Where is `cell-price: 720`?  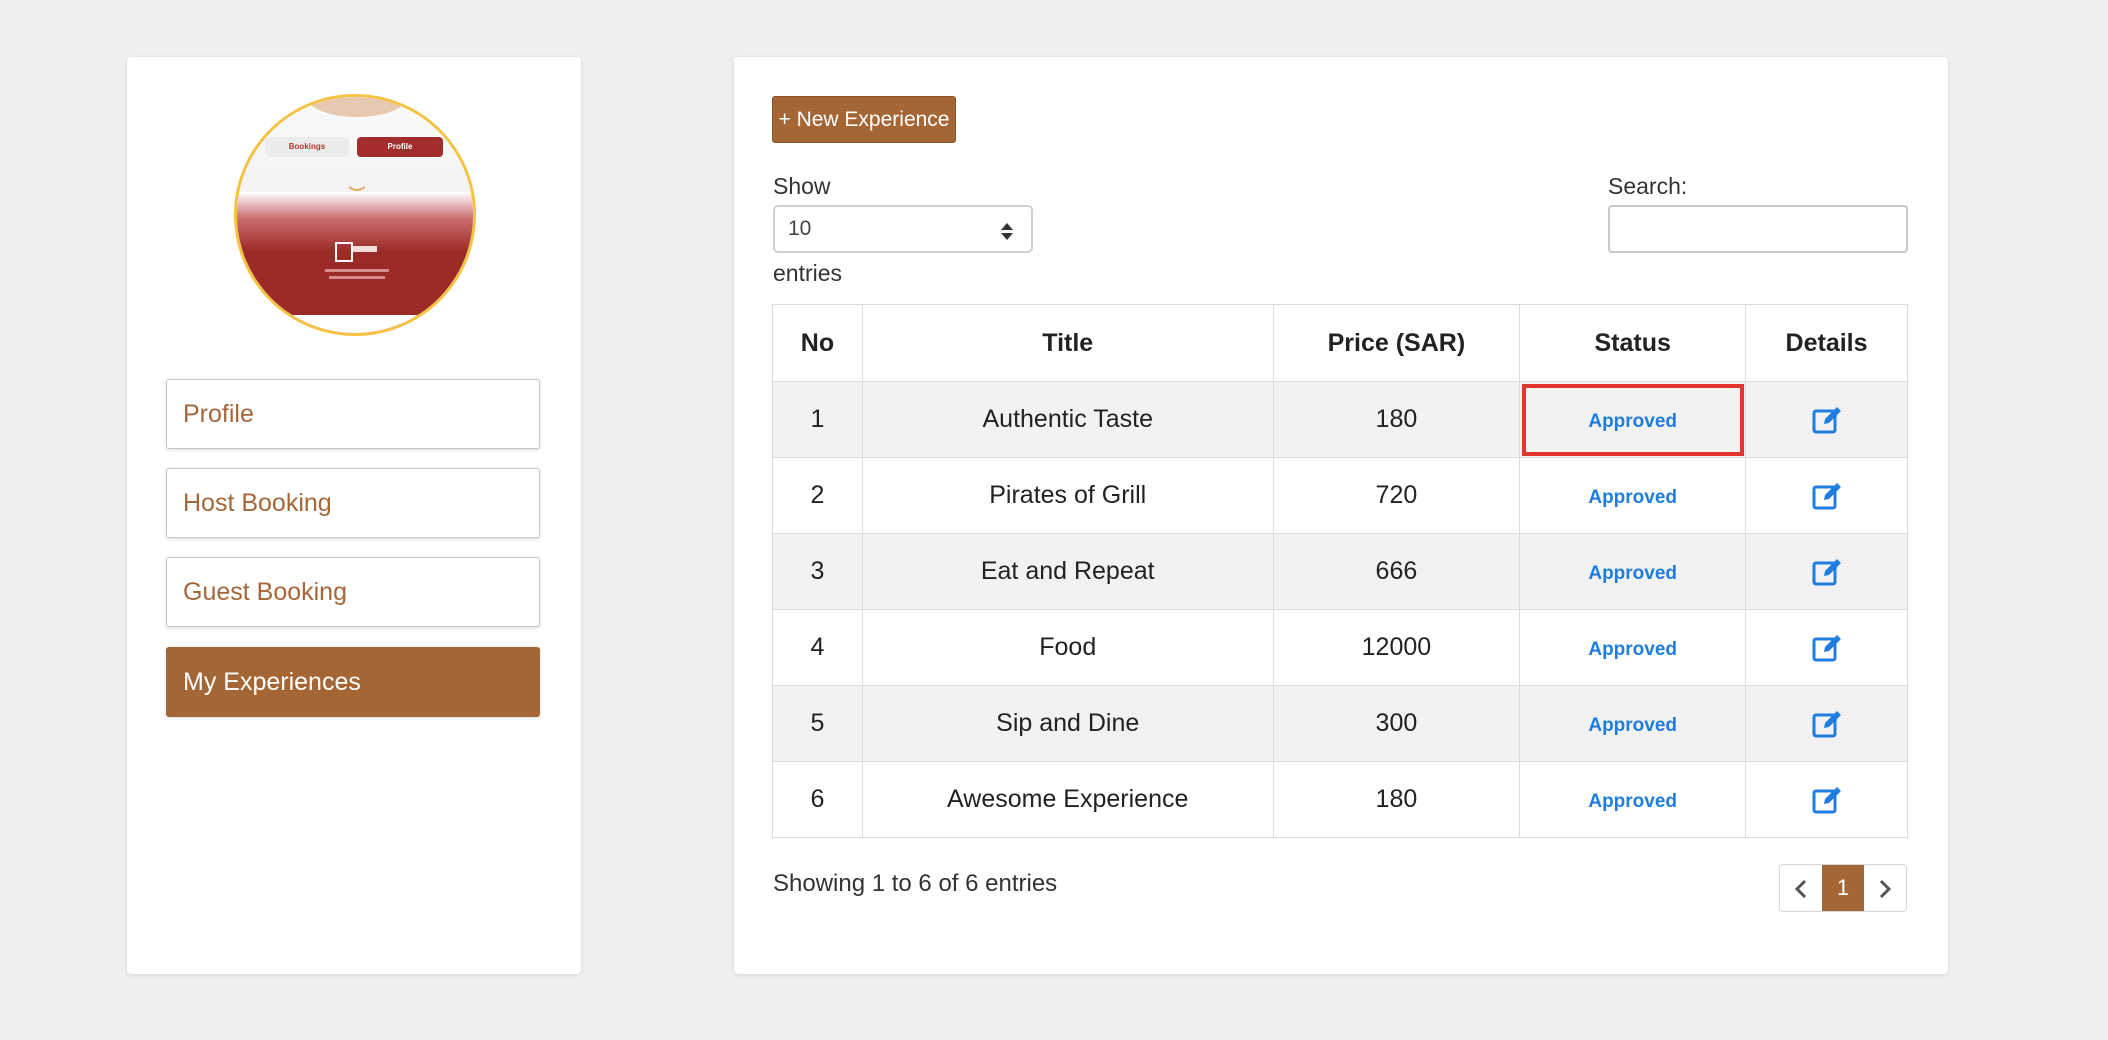
cell-price: 720 is located at coordinates (1396, 495).